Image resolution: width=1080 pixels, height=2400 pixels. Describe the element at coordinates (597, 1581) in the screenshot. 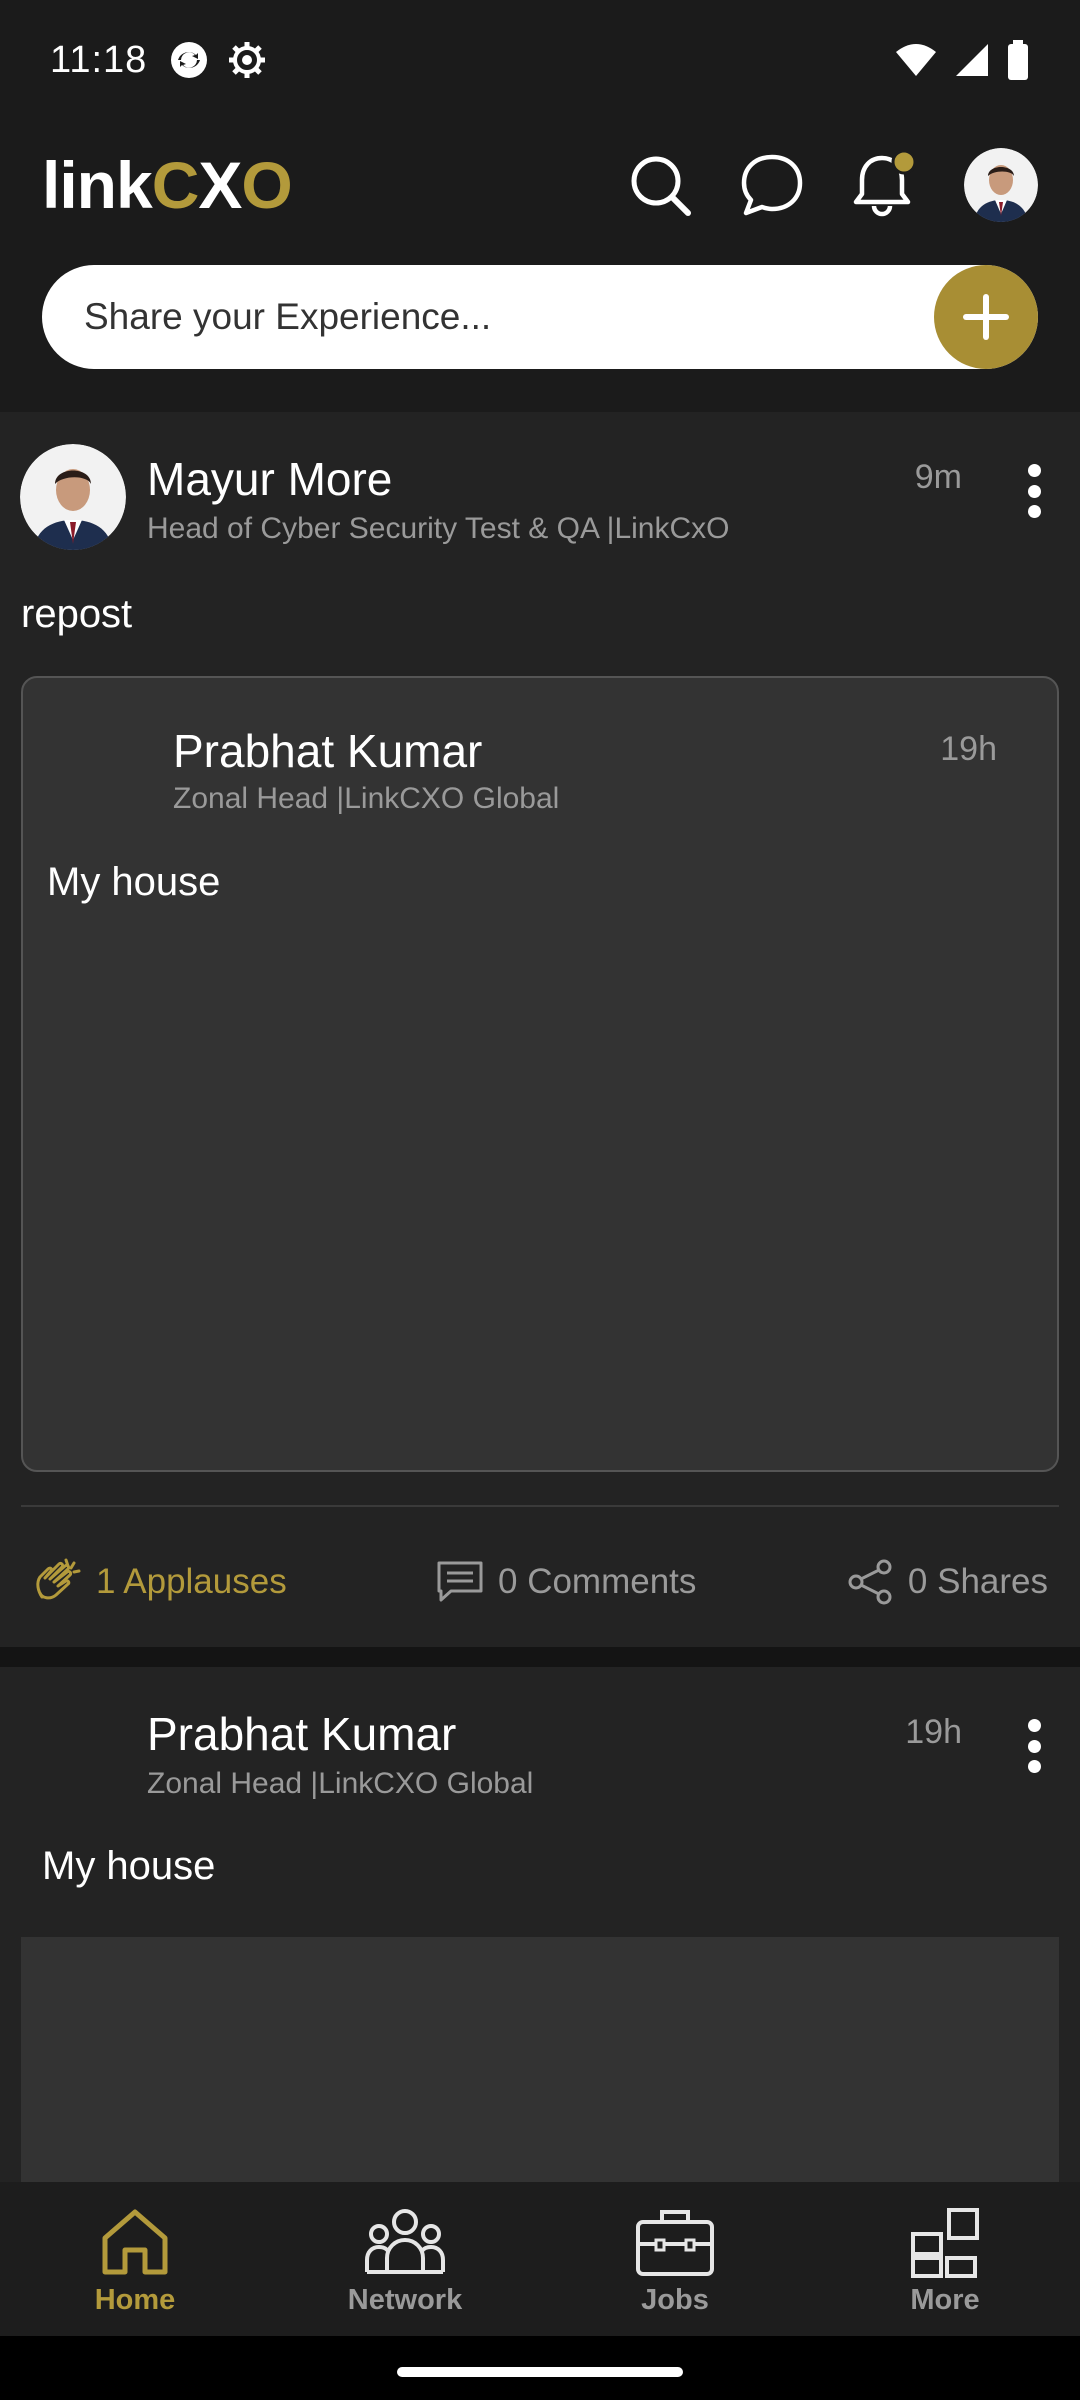

I see `comments-count: 0 Comments` at that location.